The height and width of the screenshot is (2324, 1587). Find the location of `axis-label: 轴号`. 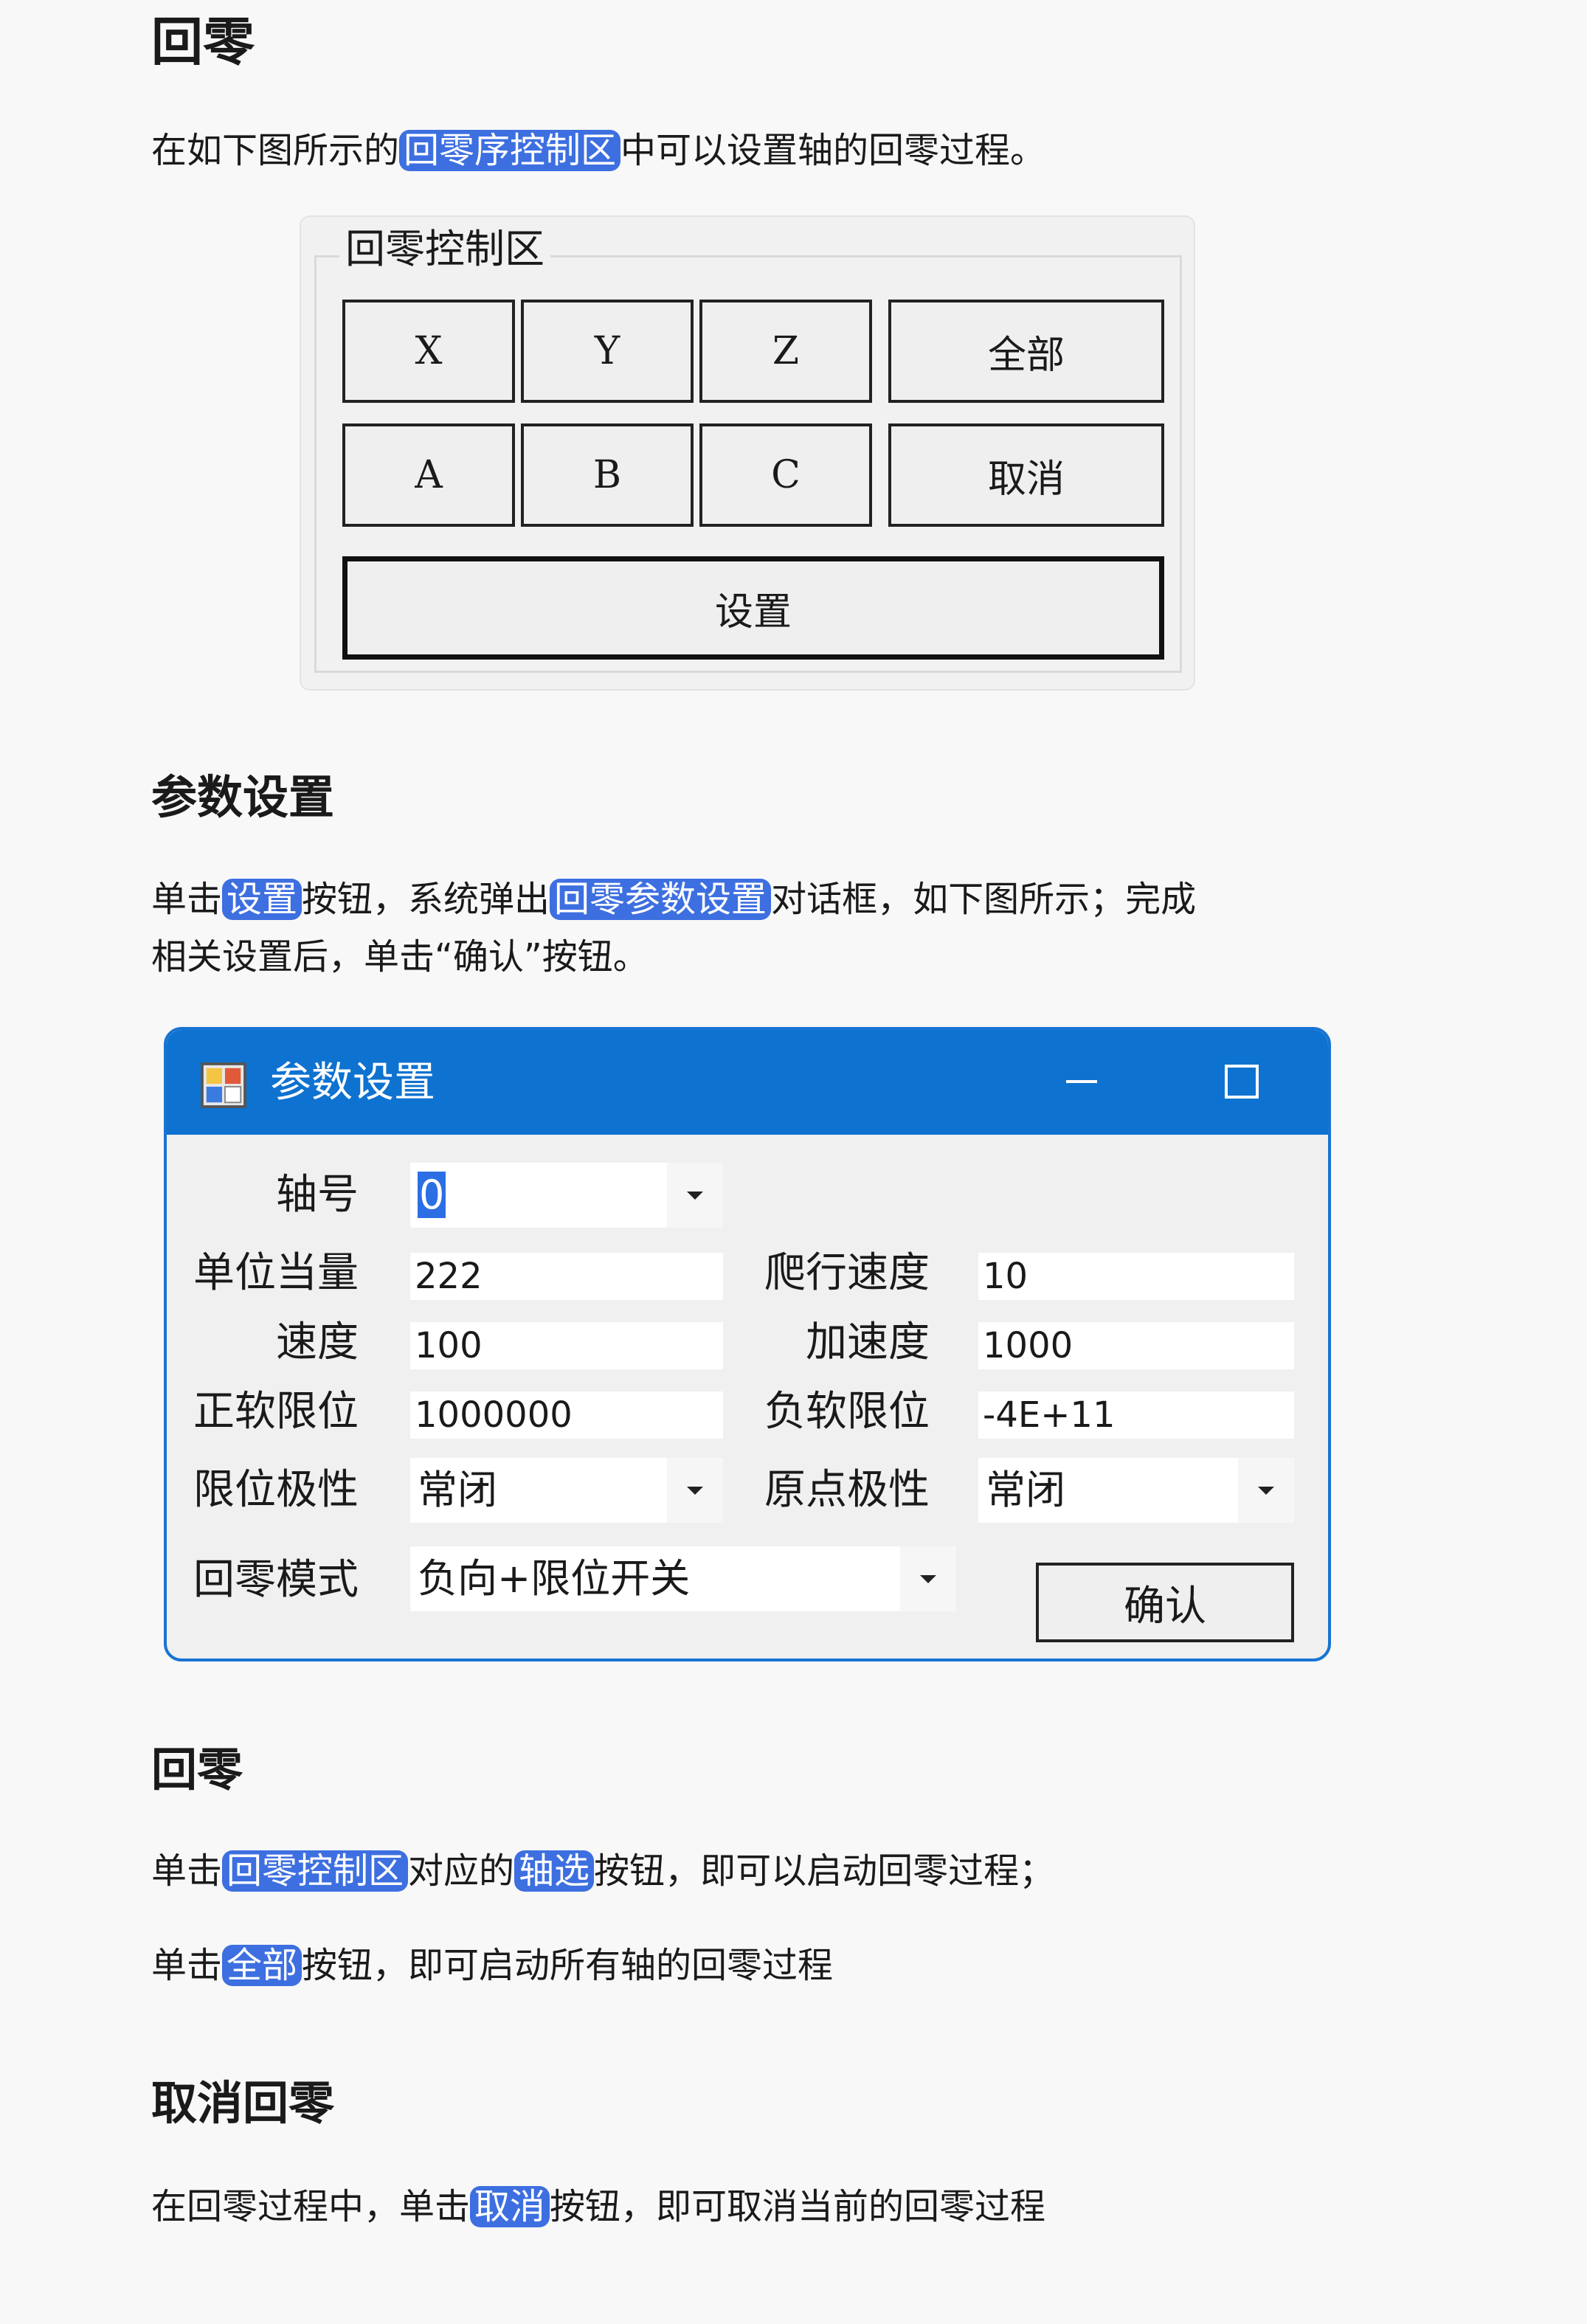

axis-label: 轴号 is located at coordinates (317, 1195).